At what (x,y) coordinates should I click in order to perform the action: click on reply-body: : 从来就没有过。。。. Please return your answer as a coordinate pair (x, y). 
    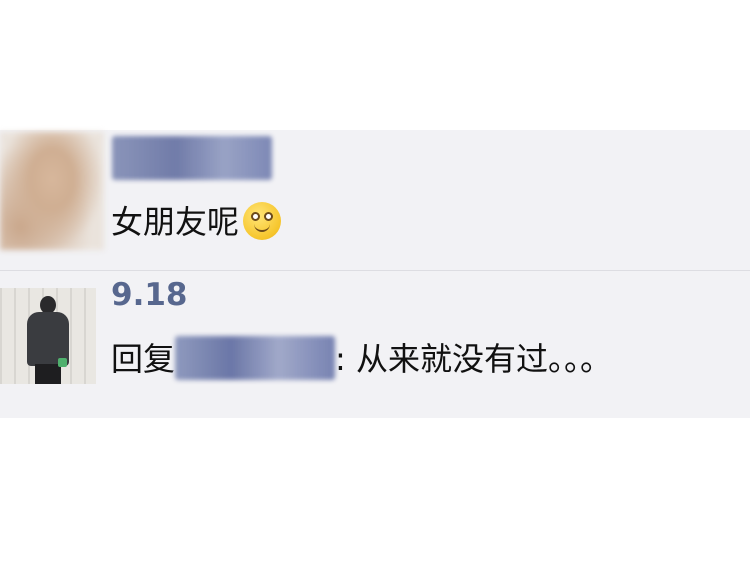
    Looking at the image, I should click on (473, 359).